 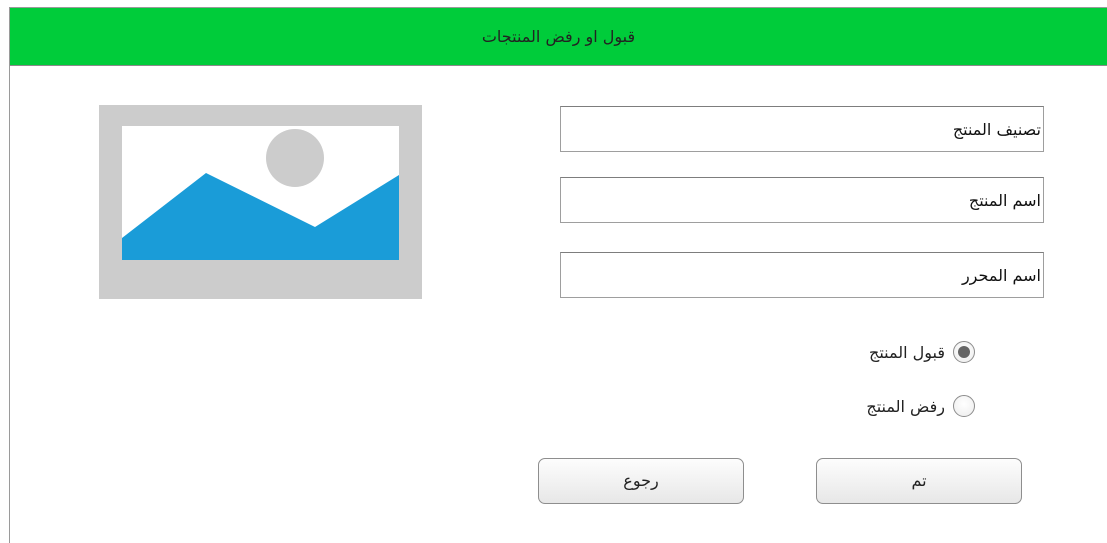 I want to click on product-image, so click(x=260, y=202).